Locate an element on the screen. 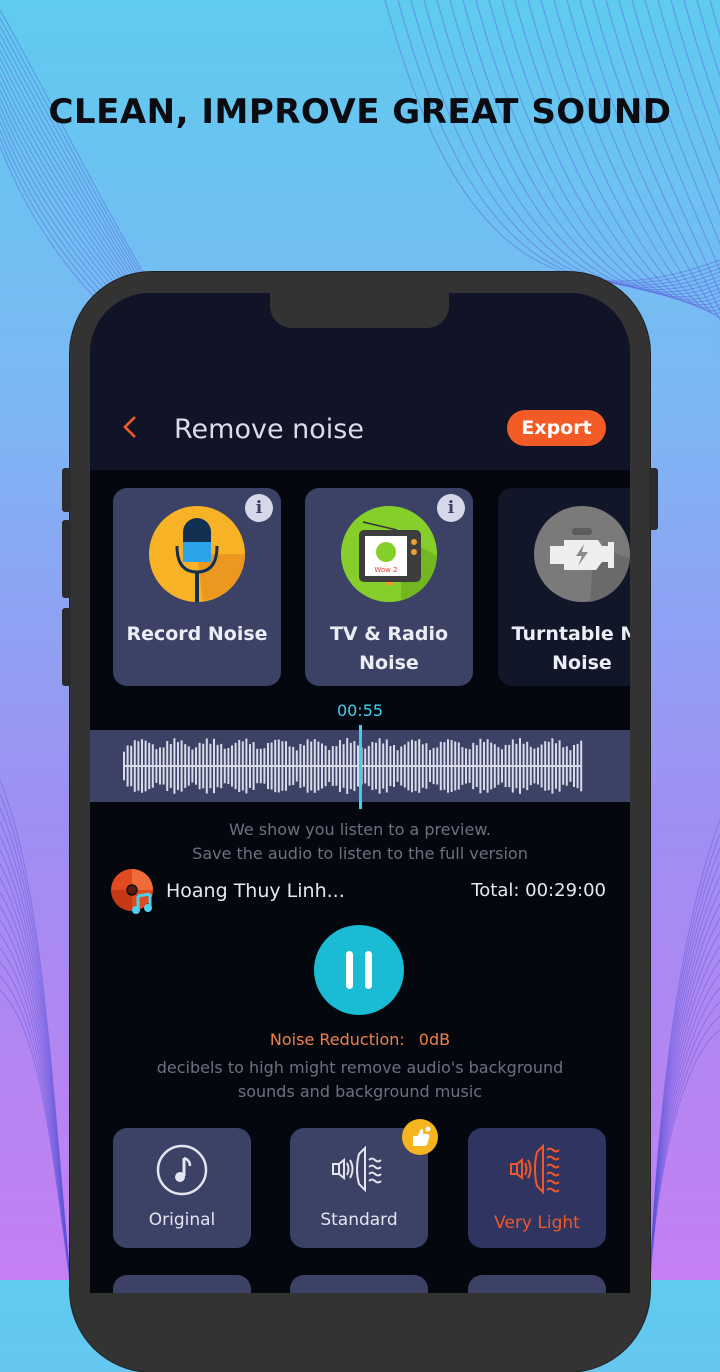 The image size is (720, 1372). export-button: Export is located at coordinates (556, 428).